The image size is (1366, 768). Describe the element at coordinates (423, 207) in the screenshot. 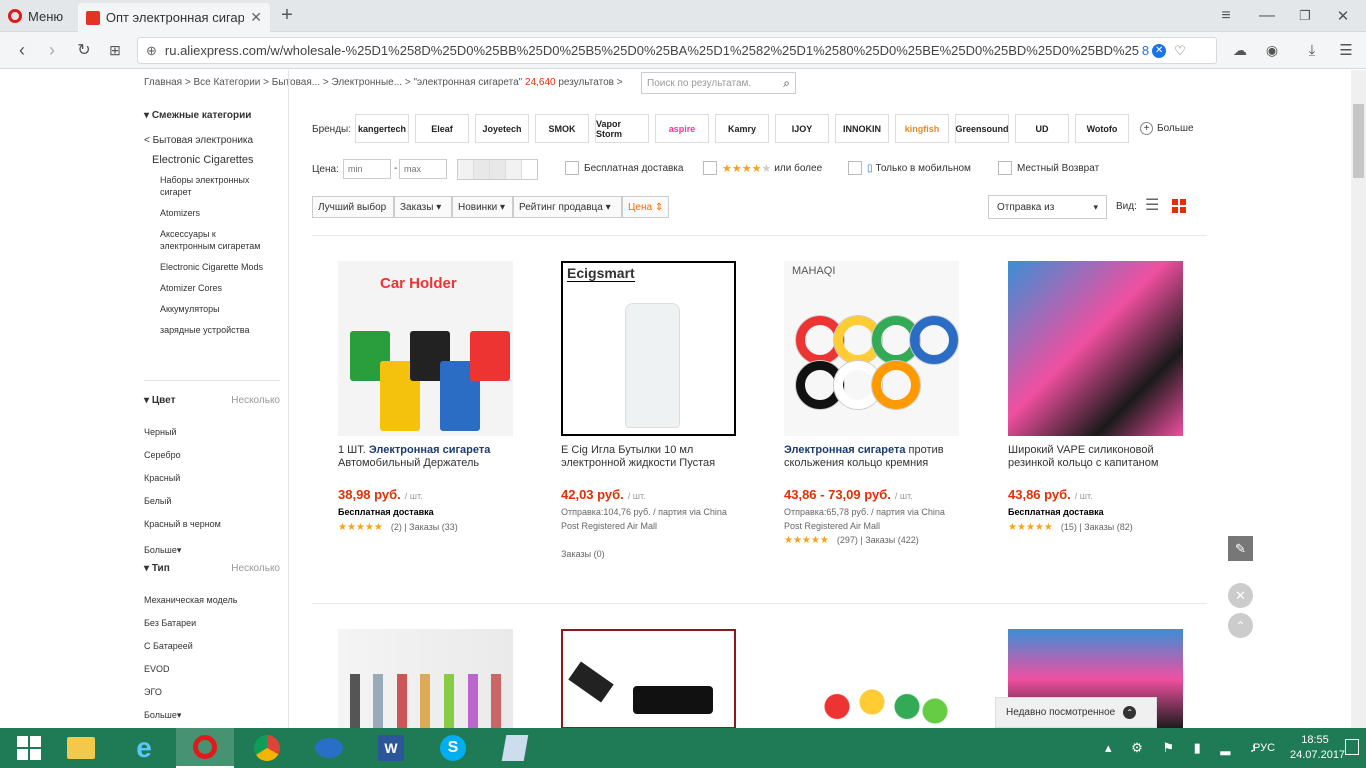

I see `sort-orders: Заказы ▾` at that location.